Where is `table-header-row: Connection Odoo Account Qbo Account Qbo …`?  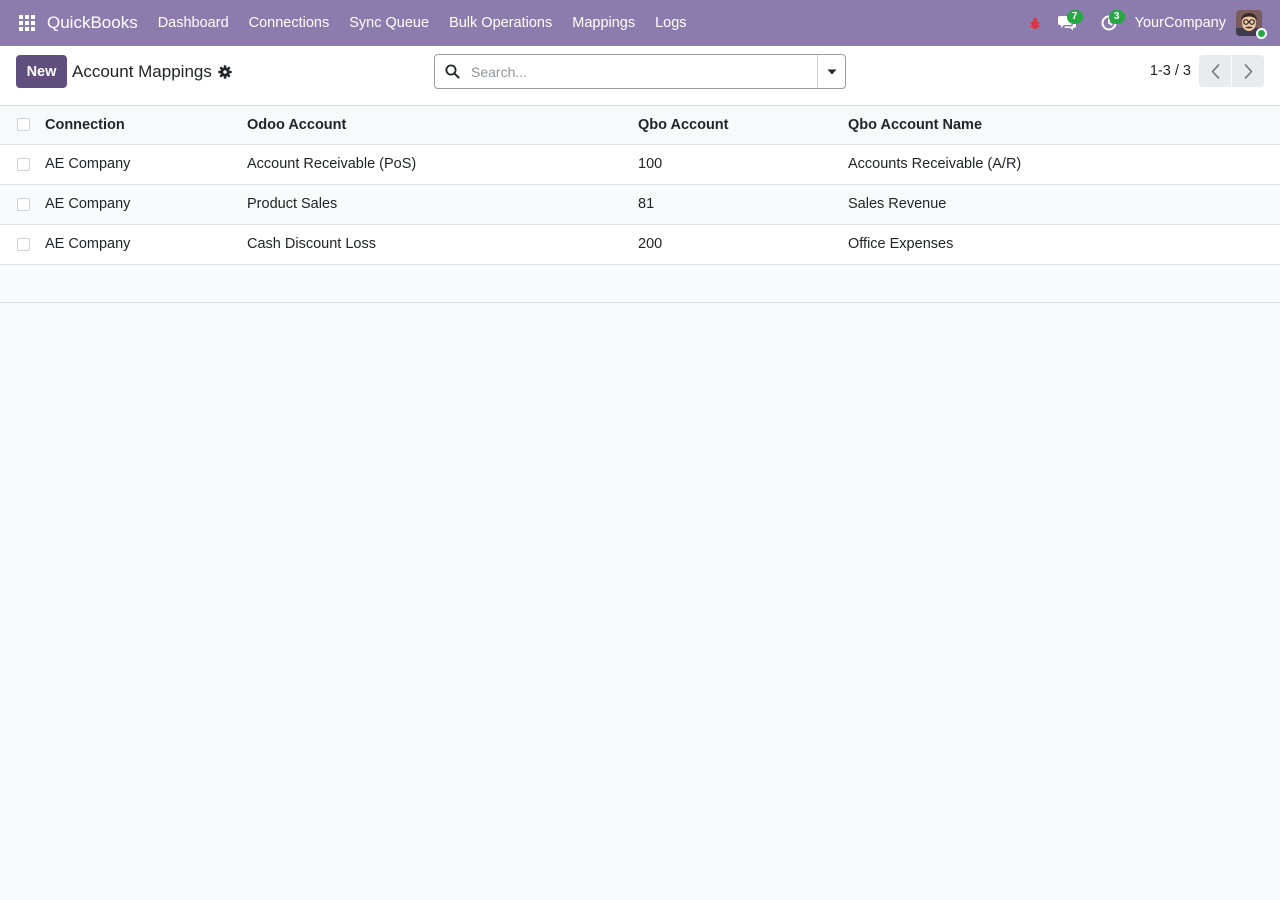 table-header-row: Connection Odoo Account Qbo Account Qbo … is located at coordinates (640, 125).